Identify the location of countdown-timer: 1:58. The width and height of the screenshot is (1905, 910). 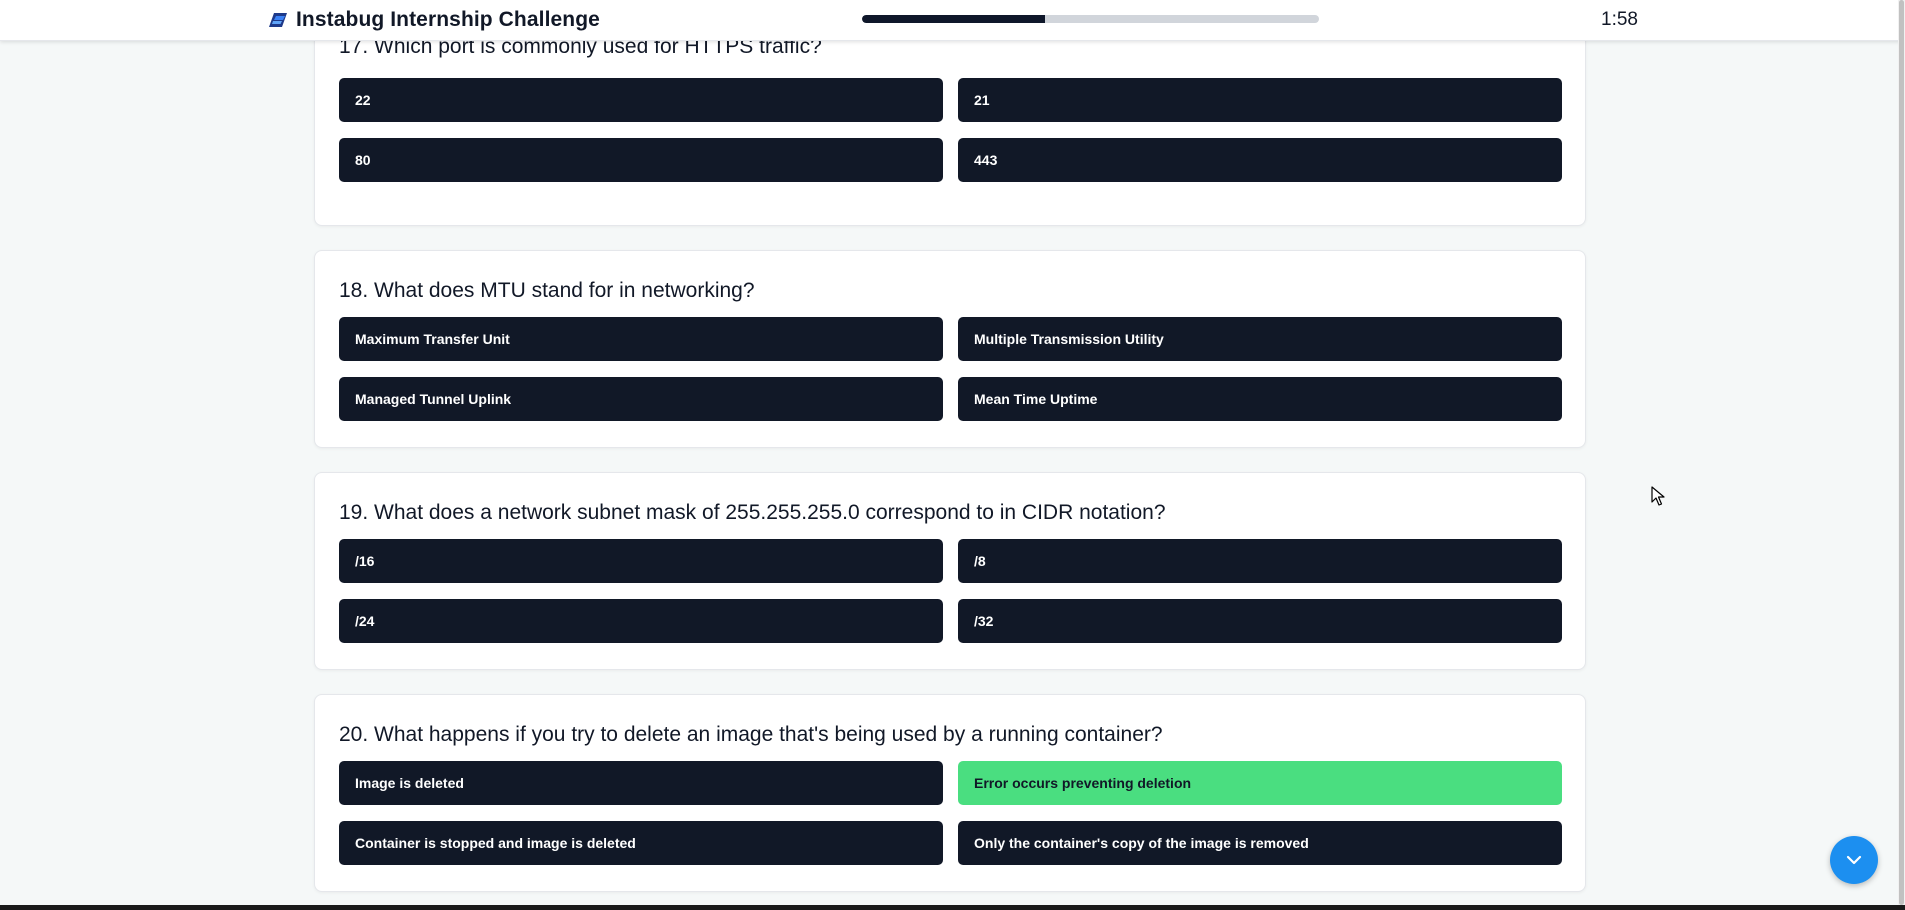
(1619, 19).